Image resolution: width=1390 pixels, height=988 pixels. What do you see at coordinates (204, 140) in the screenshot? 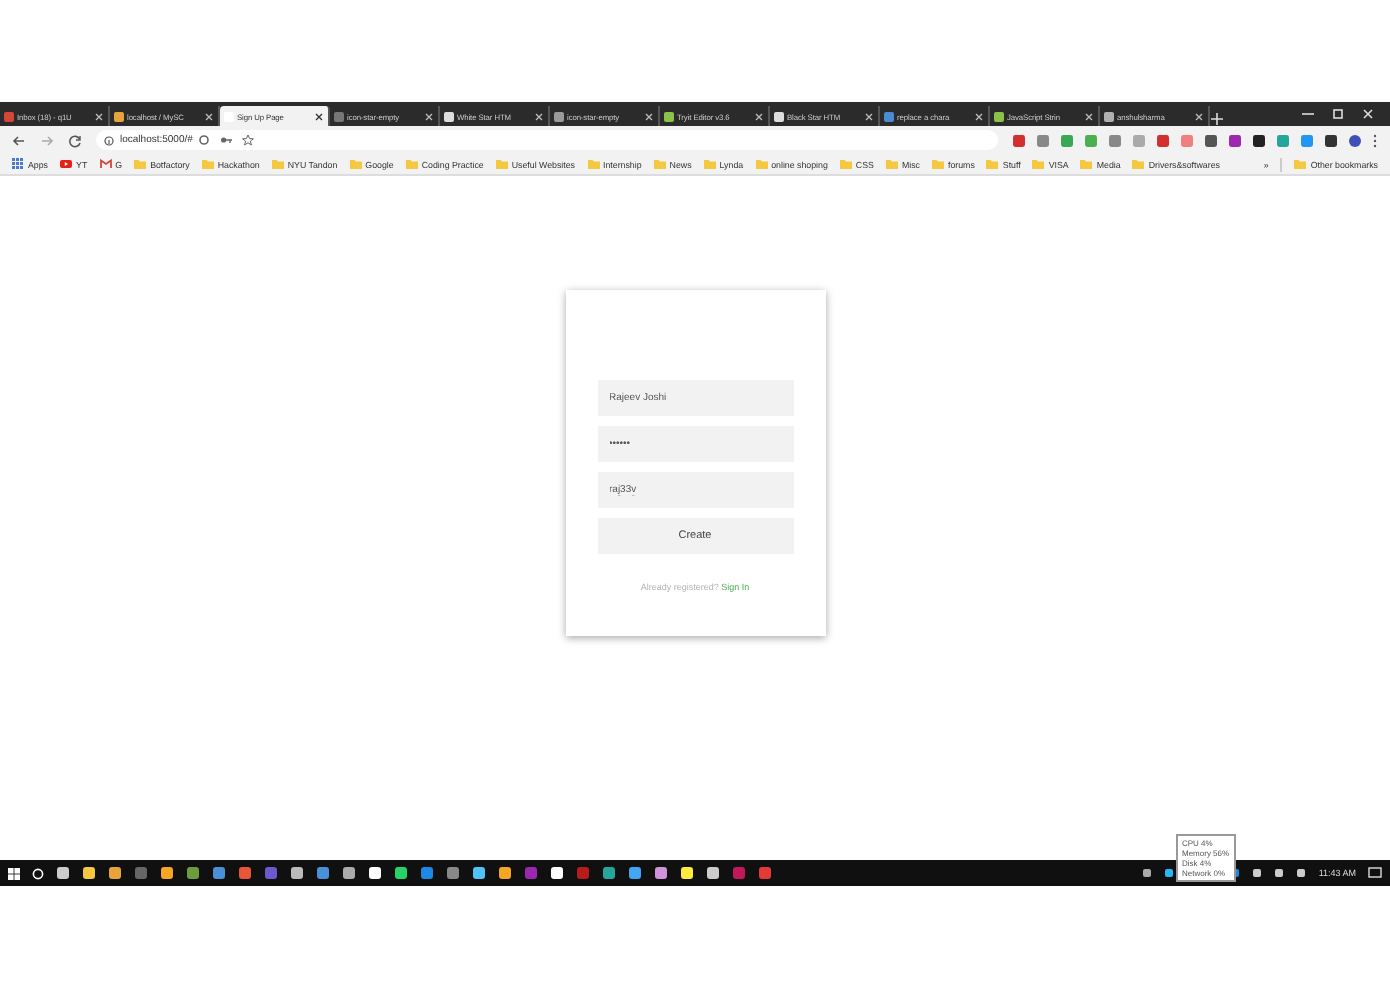
I see `location-icon` at bounding box center [204, 140].